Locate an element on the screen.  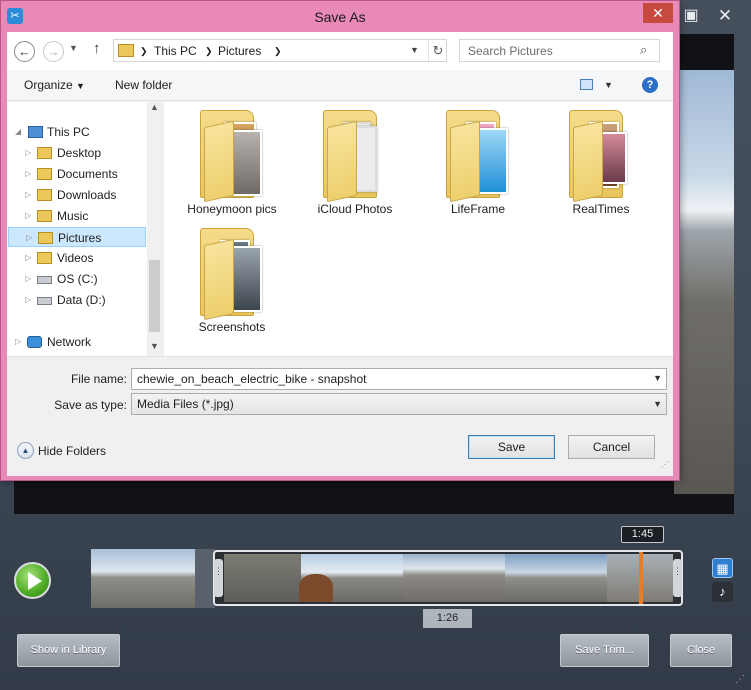
tree-item-videos: ▷ Videos is located at coordinates (85, 258).